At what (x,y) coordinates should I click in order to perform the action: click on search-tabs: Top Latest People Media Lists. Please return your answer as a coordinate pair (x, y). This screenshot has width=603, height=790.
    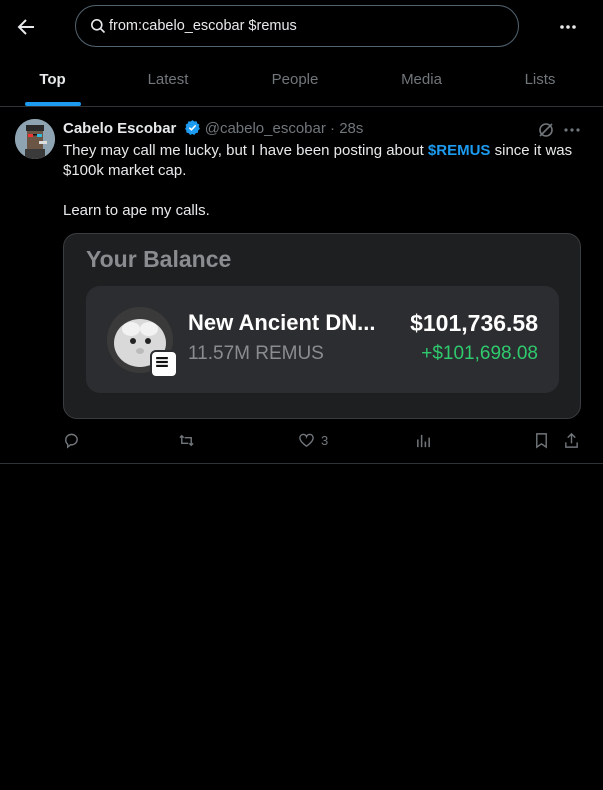
    Looking at the image, I should click on (301, 80).